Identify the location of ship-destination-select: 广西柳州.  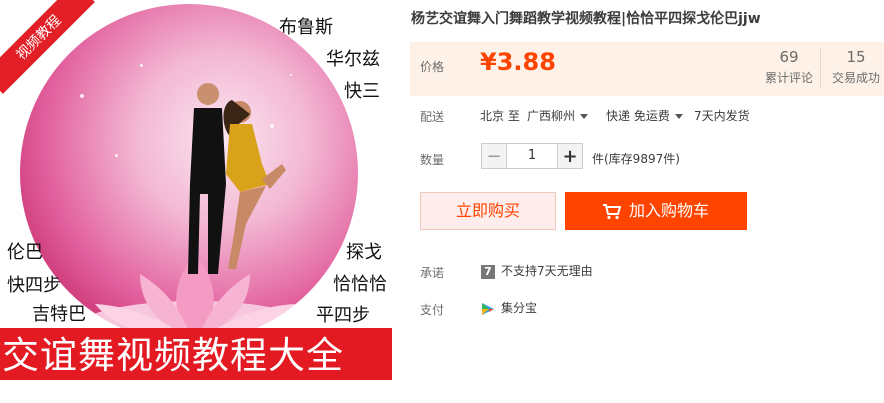
(558, 115).